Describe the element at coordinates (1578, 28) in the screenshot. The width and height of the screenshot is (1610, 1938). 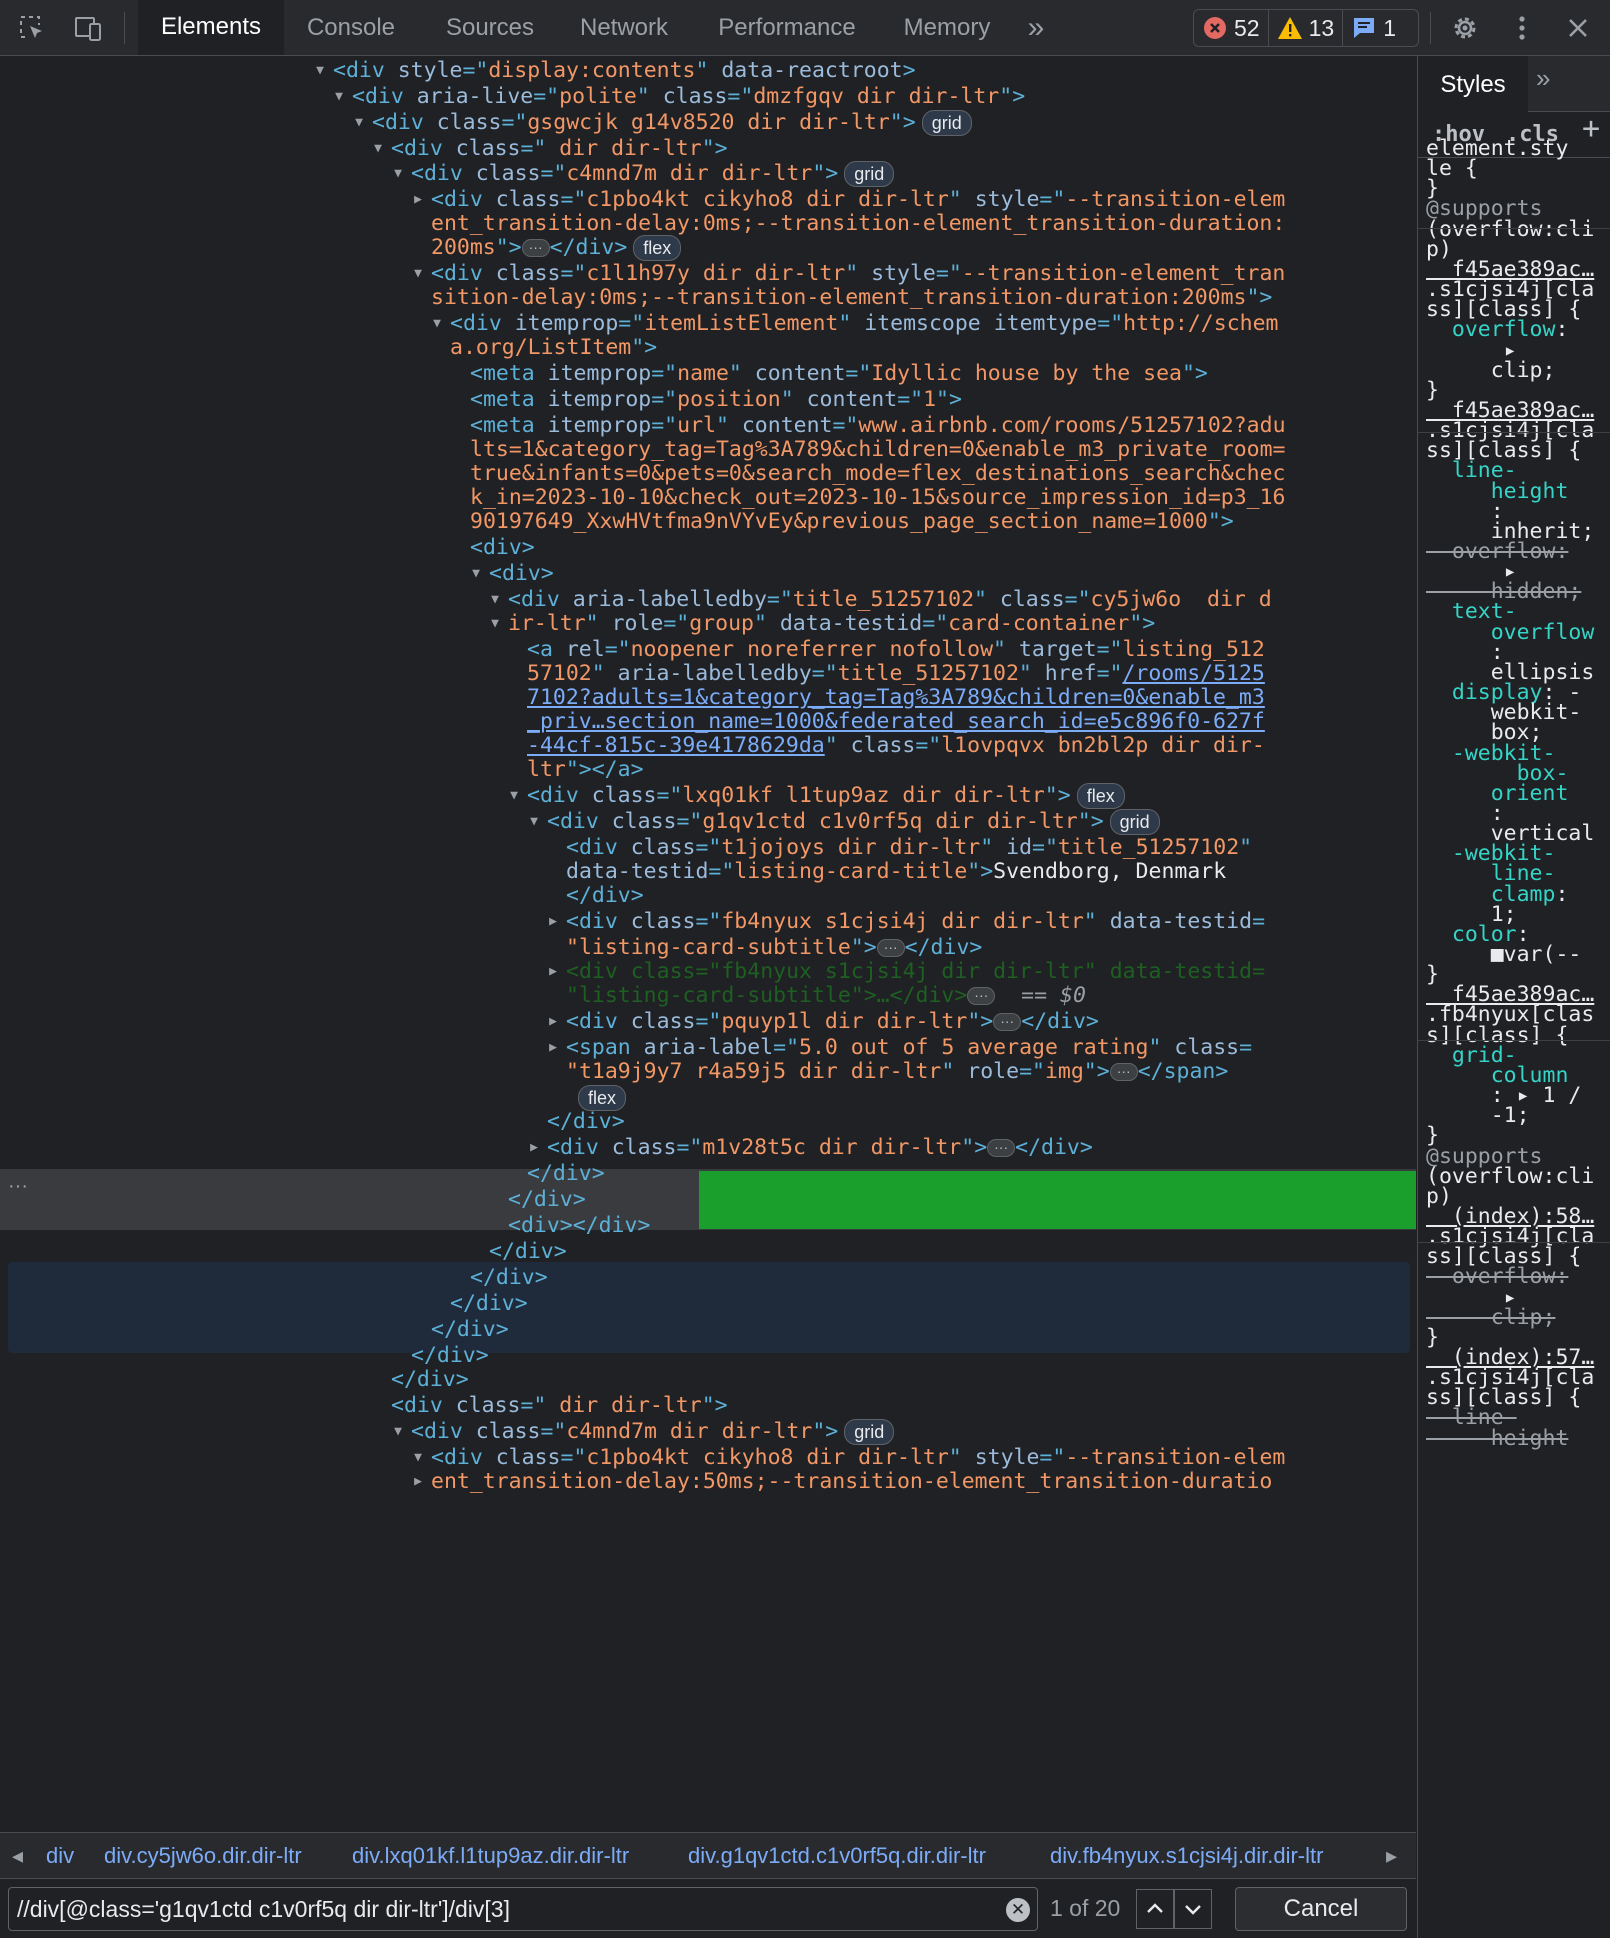
I see `close-icon` at that location.